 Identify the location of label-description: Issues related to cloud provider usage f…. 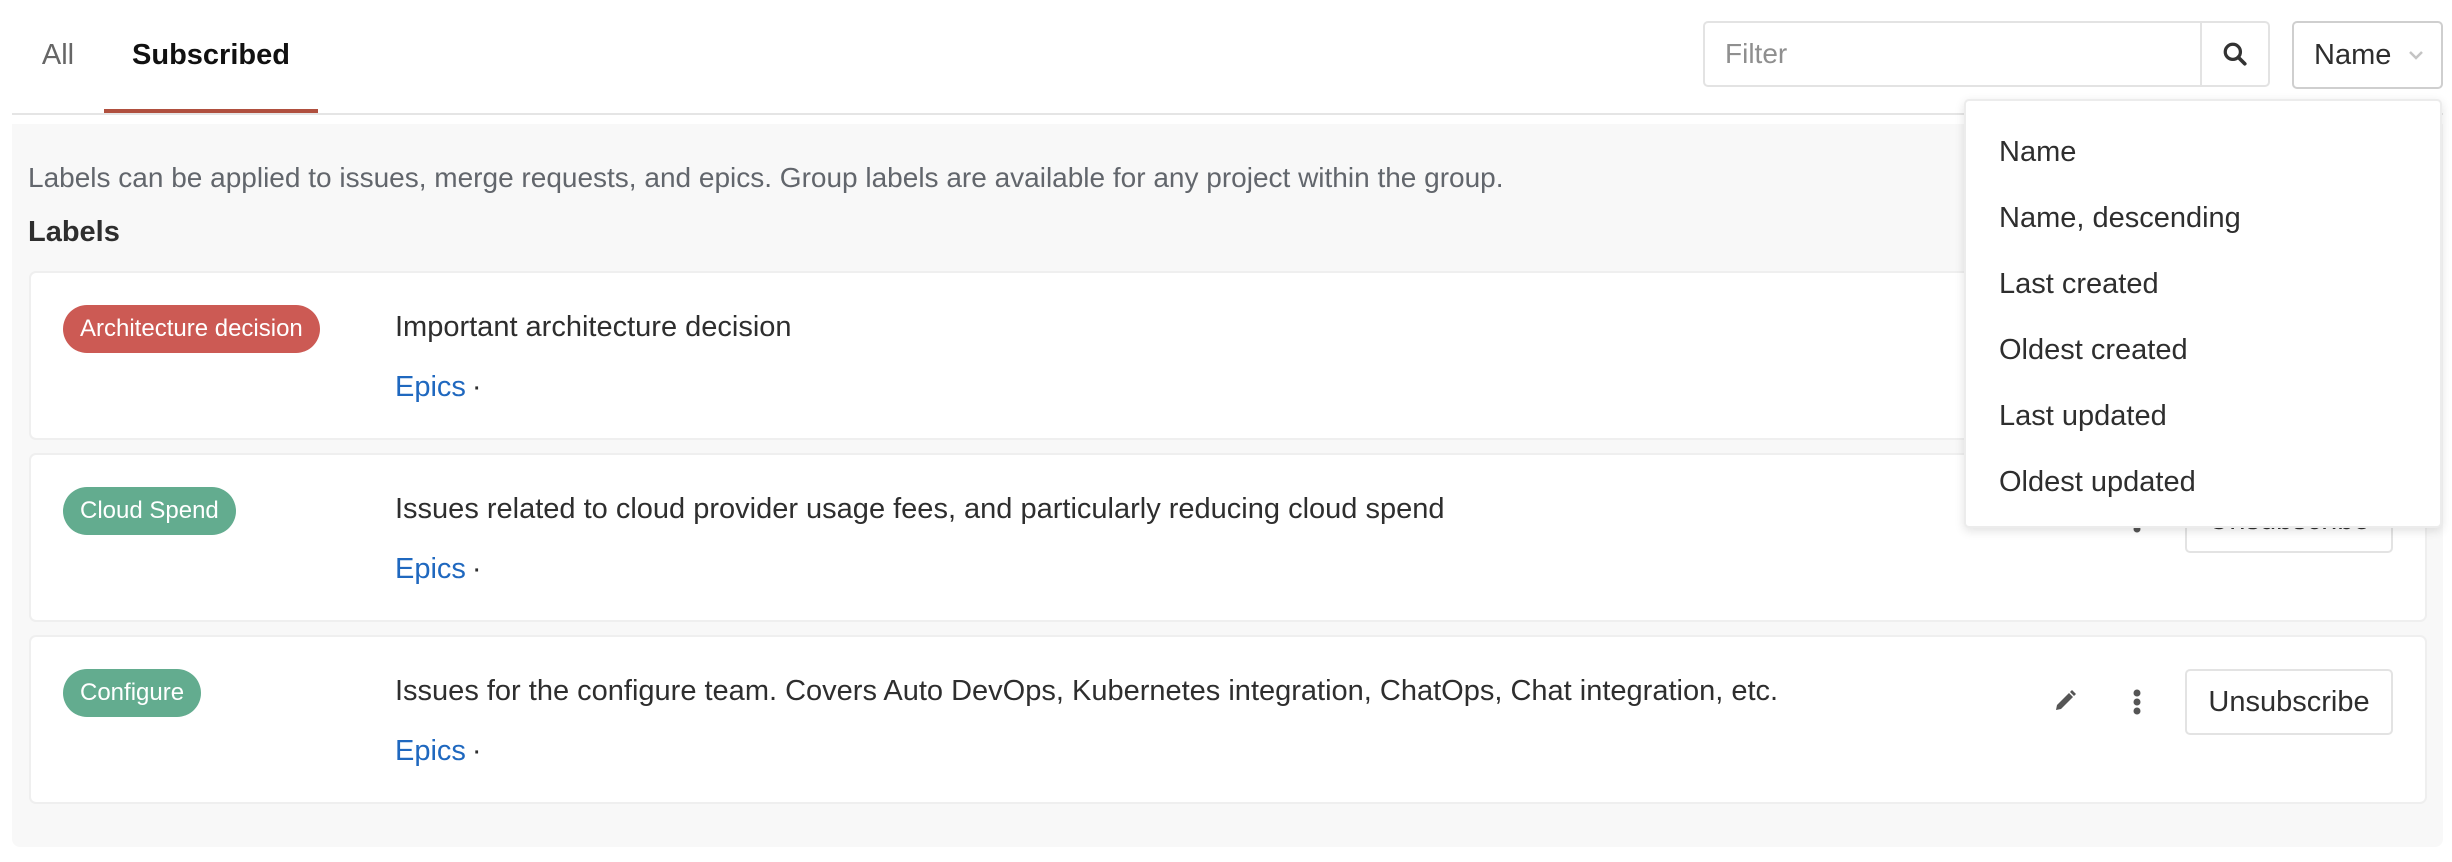
(920, 509).